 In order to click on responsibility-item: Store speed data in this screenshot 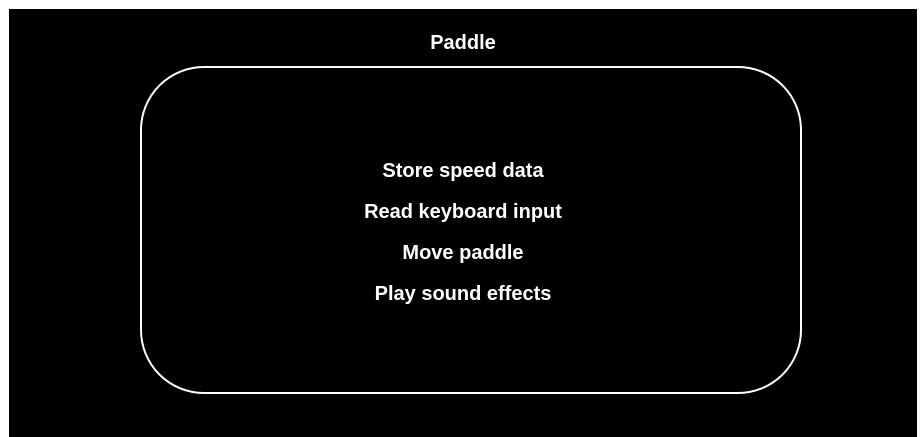, I will do `click(463, 171)`.